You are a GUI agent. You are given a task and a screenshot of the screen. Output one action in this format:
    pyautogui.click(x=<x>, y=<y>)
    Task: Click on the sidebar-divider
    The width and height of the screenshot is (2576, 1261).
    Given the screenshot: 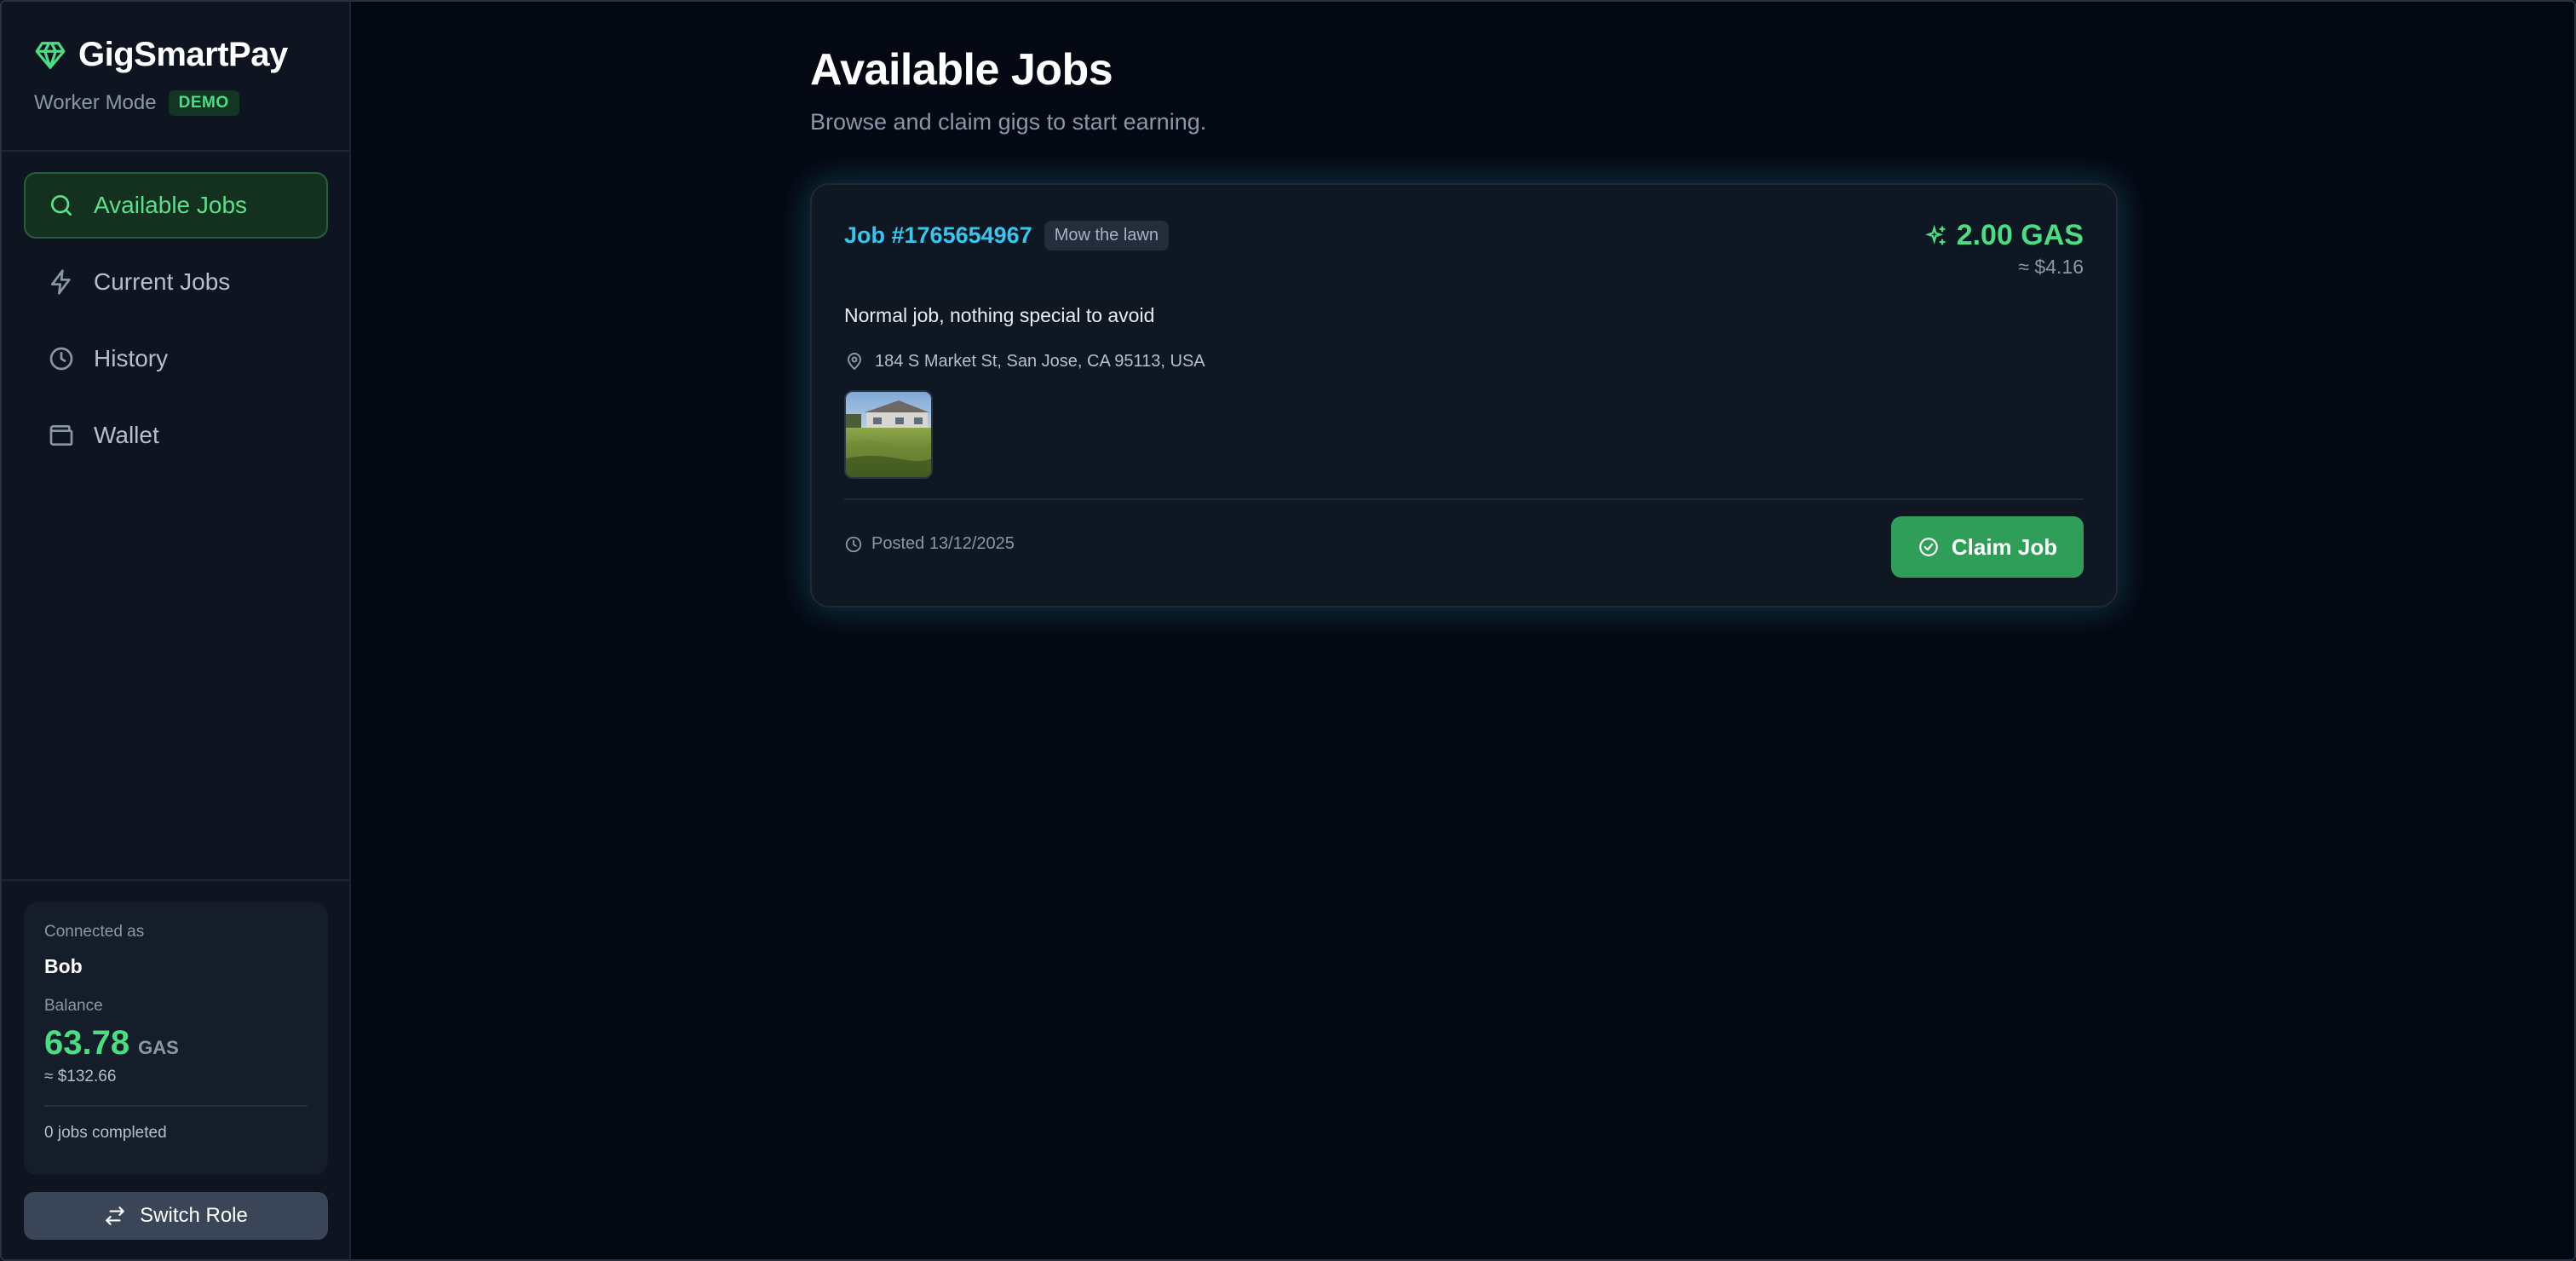 What is the action you would take?
    pyautogui.click(x=177, y=151)
    